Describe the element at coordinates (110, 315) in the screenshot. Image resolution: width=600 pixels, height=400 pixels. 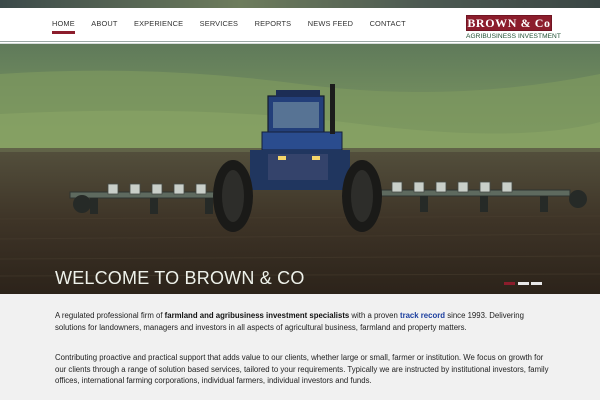
I see `intro-p1-prefix: A regulated professional firm of` at that location.